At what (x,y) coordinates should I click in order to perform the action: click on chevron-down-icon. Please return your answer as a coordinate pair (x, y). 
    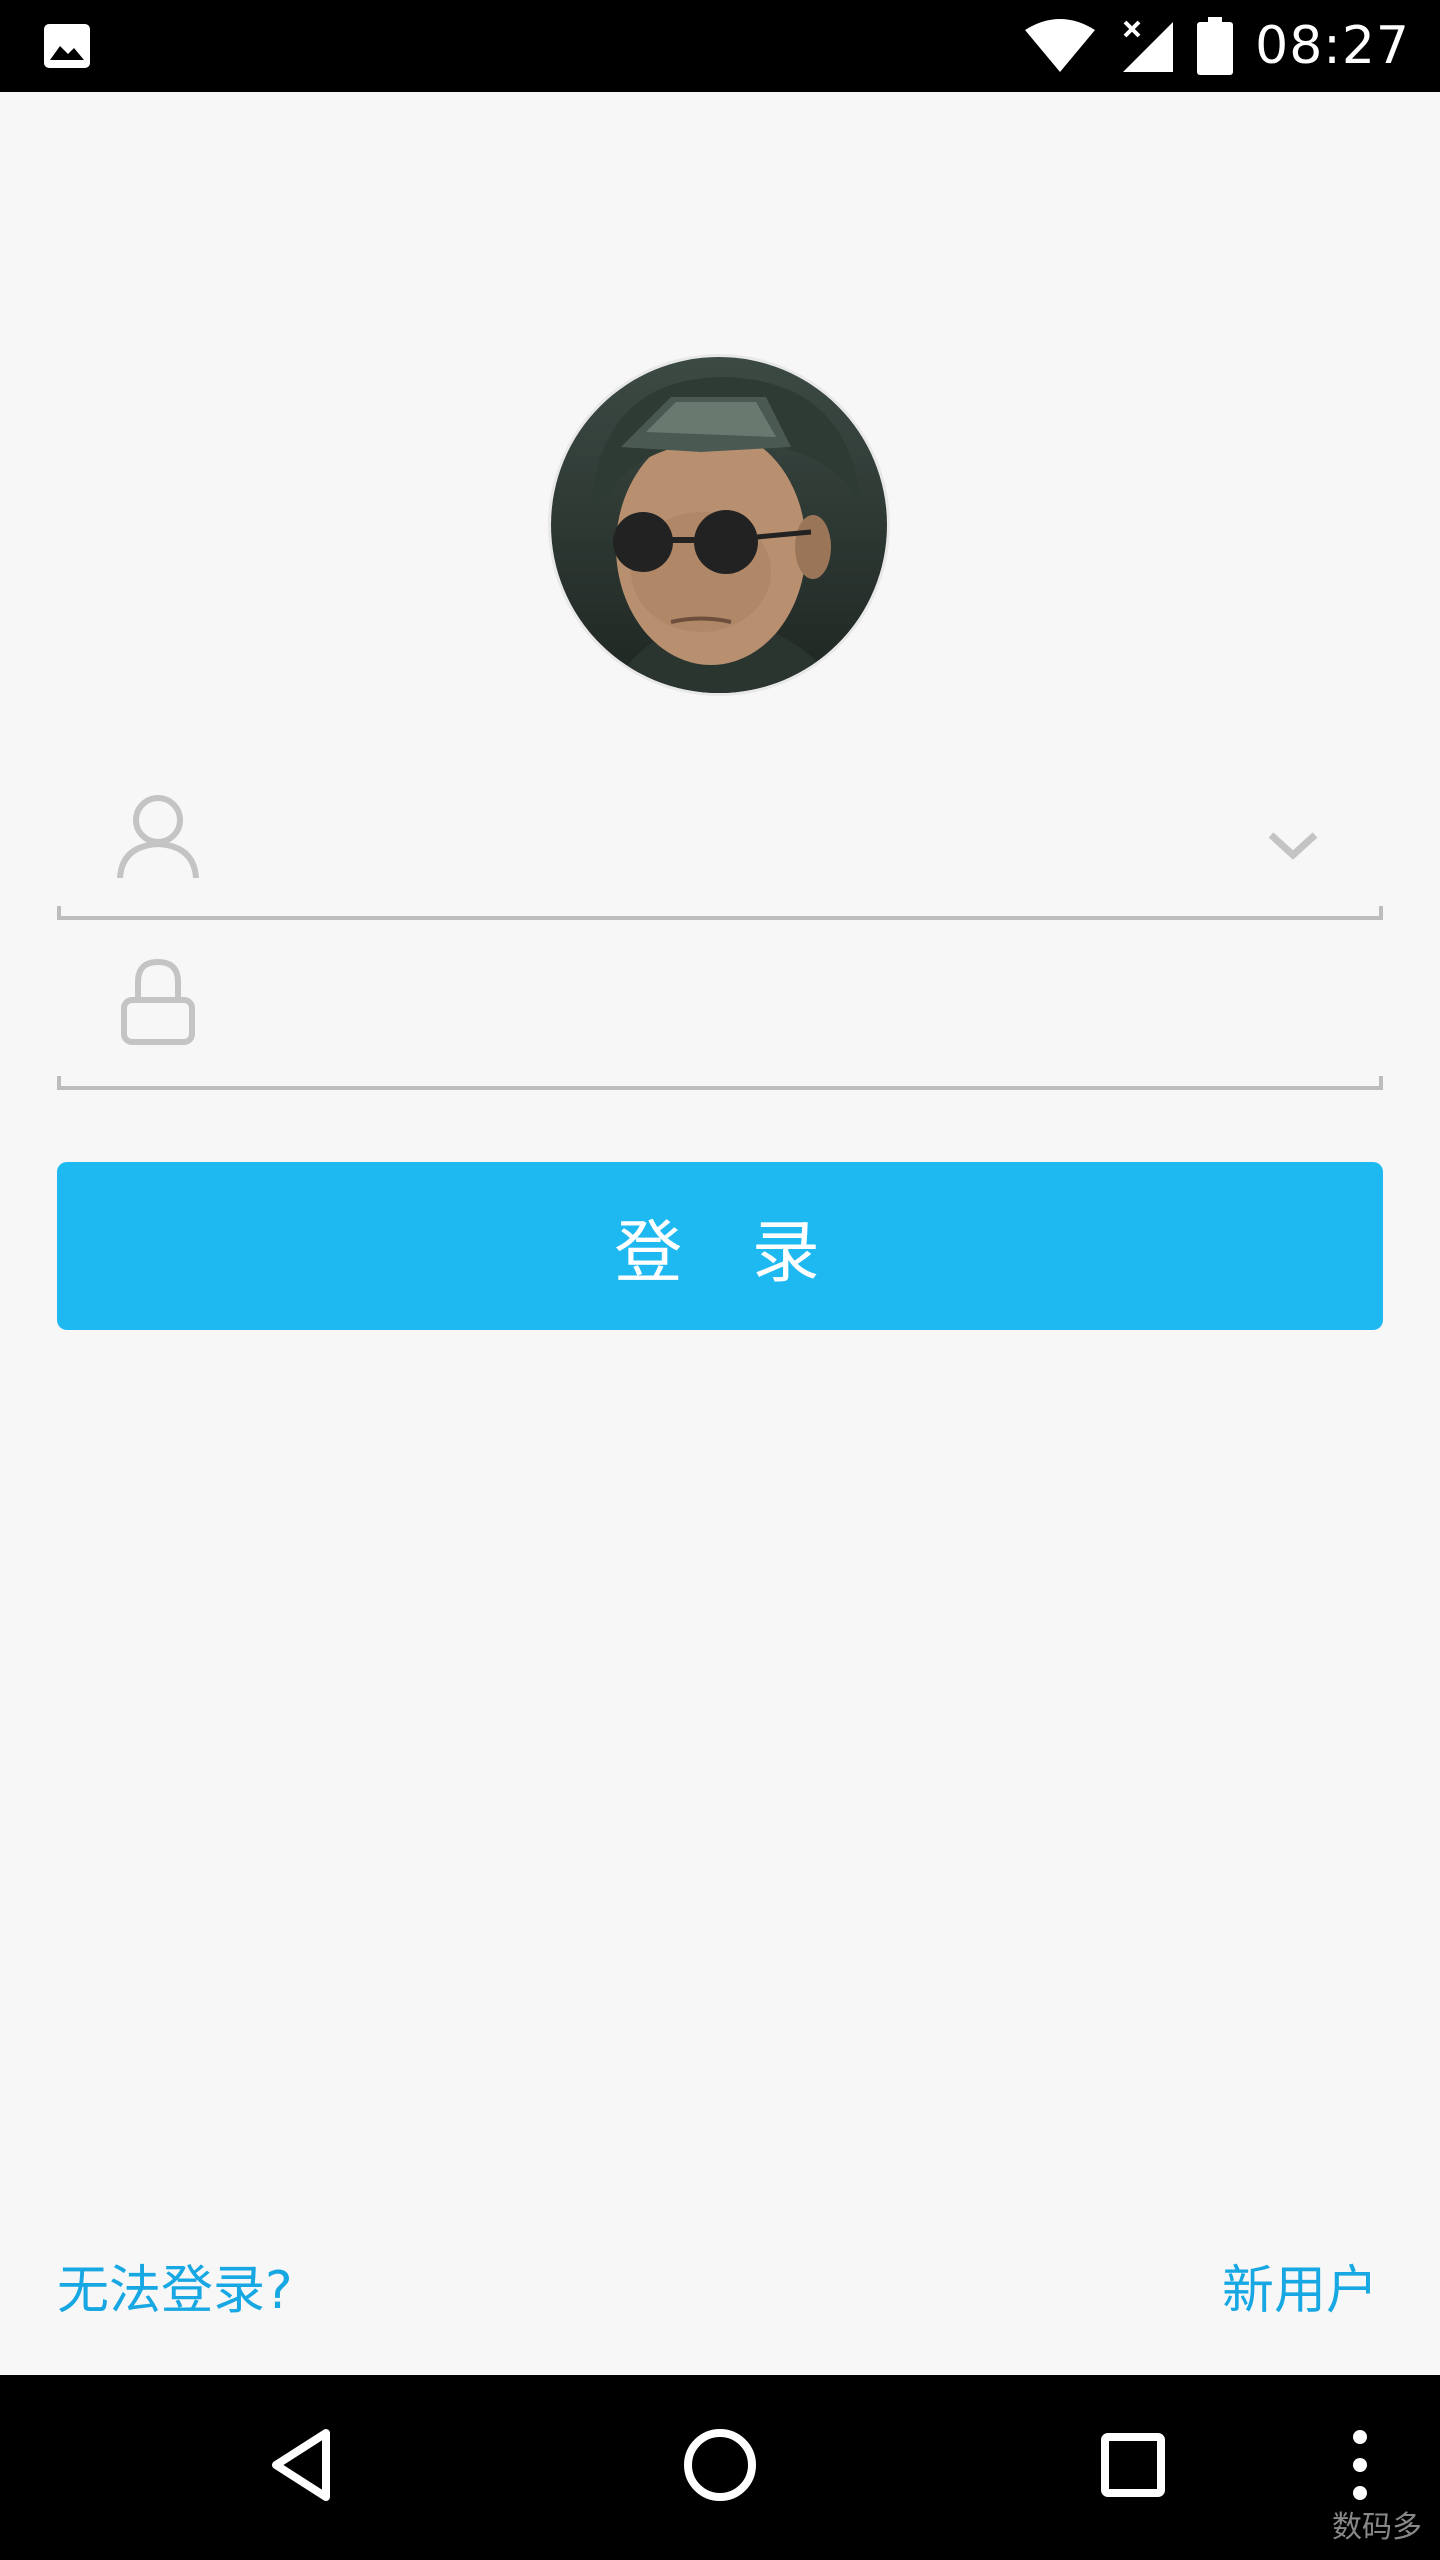
    Looking at the image, I should click on (1293, 845).